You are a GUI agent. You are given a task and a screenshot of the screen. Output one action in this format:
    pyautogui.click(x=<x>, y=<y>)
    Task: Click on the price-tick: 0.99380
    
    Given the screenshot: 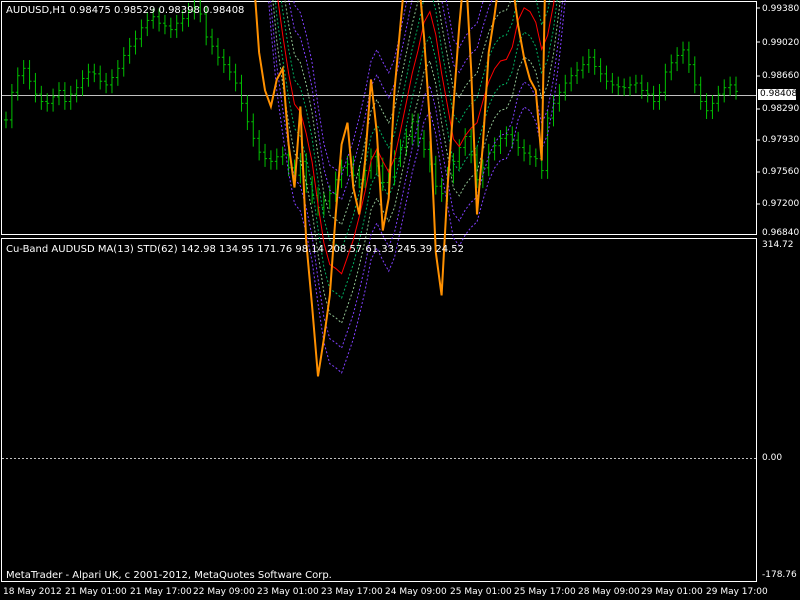 What is the action you would take?
    pyautogui.click(x=781, y=9)
    